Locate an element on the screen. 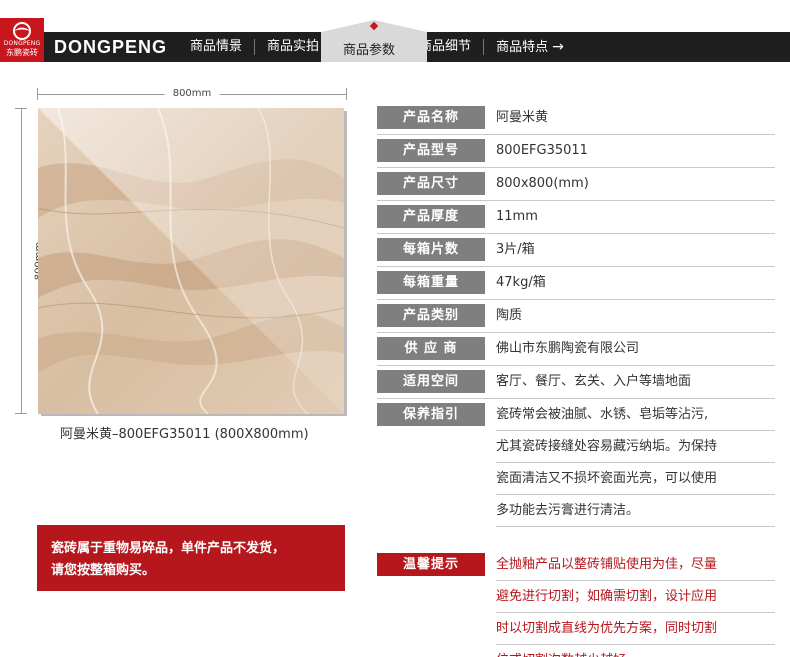 The height and width of the screenshot is (657, 790). nav-item-photos: 商品实拍 is located at coordinates (293, 47).